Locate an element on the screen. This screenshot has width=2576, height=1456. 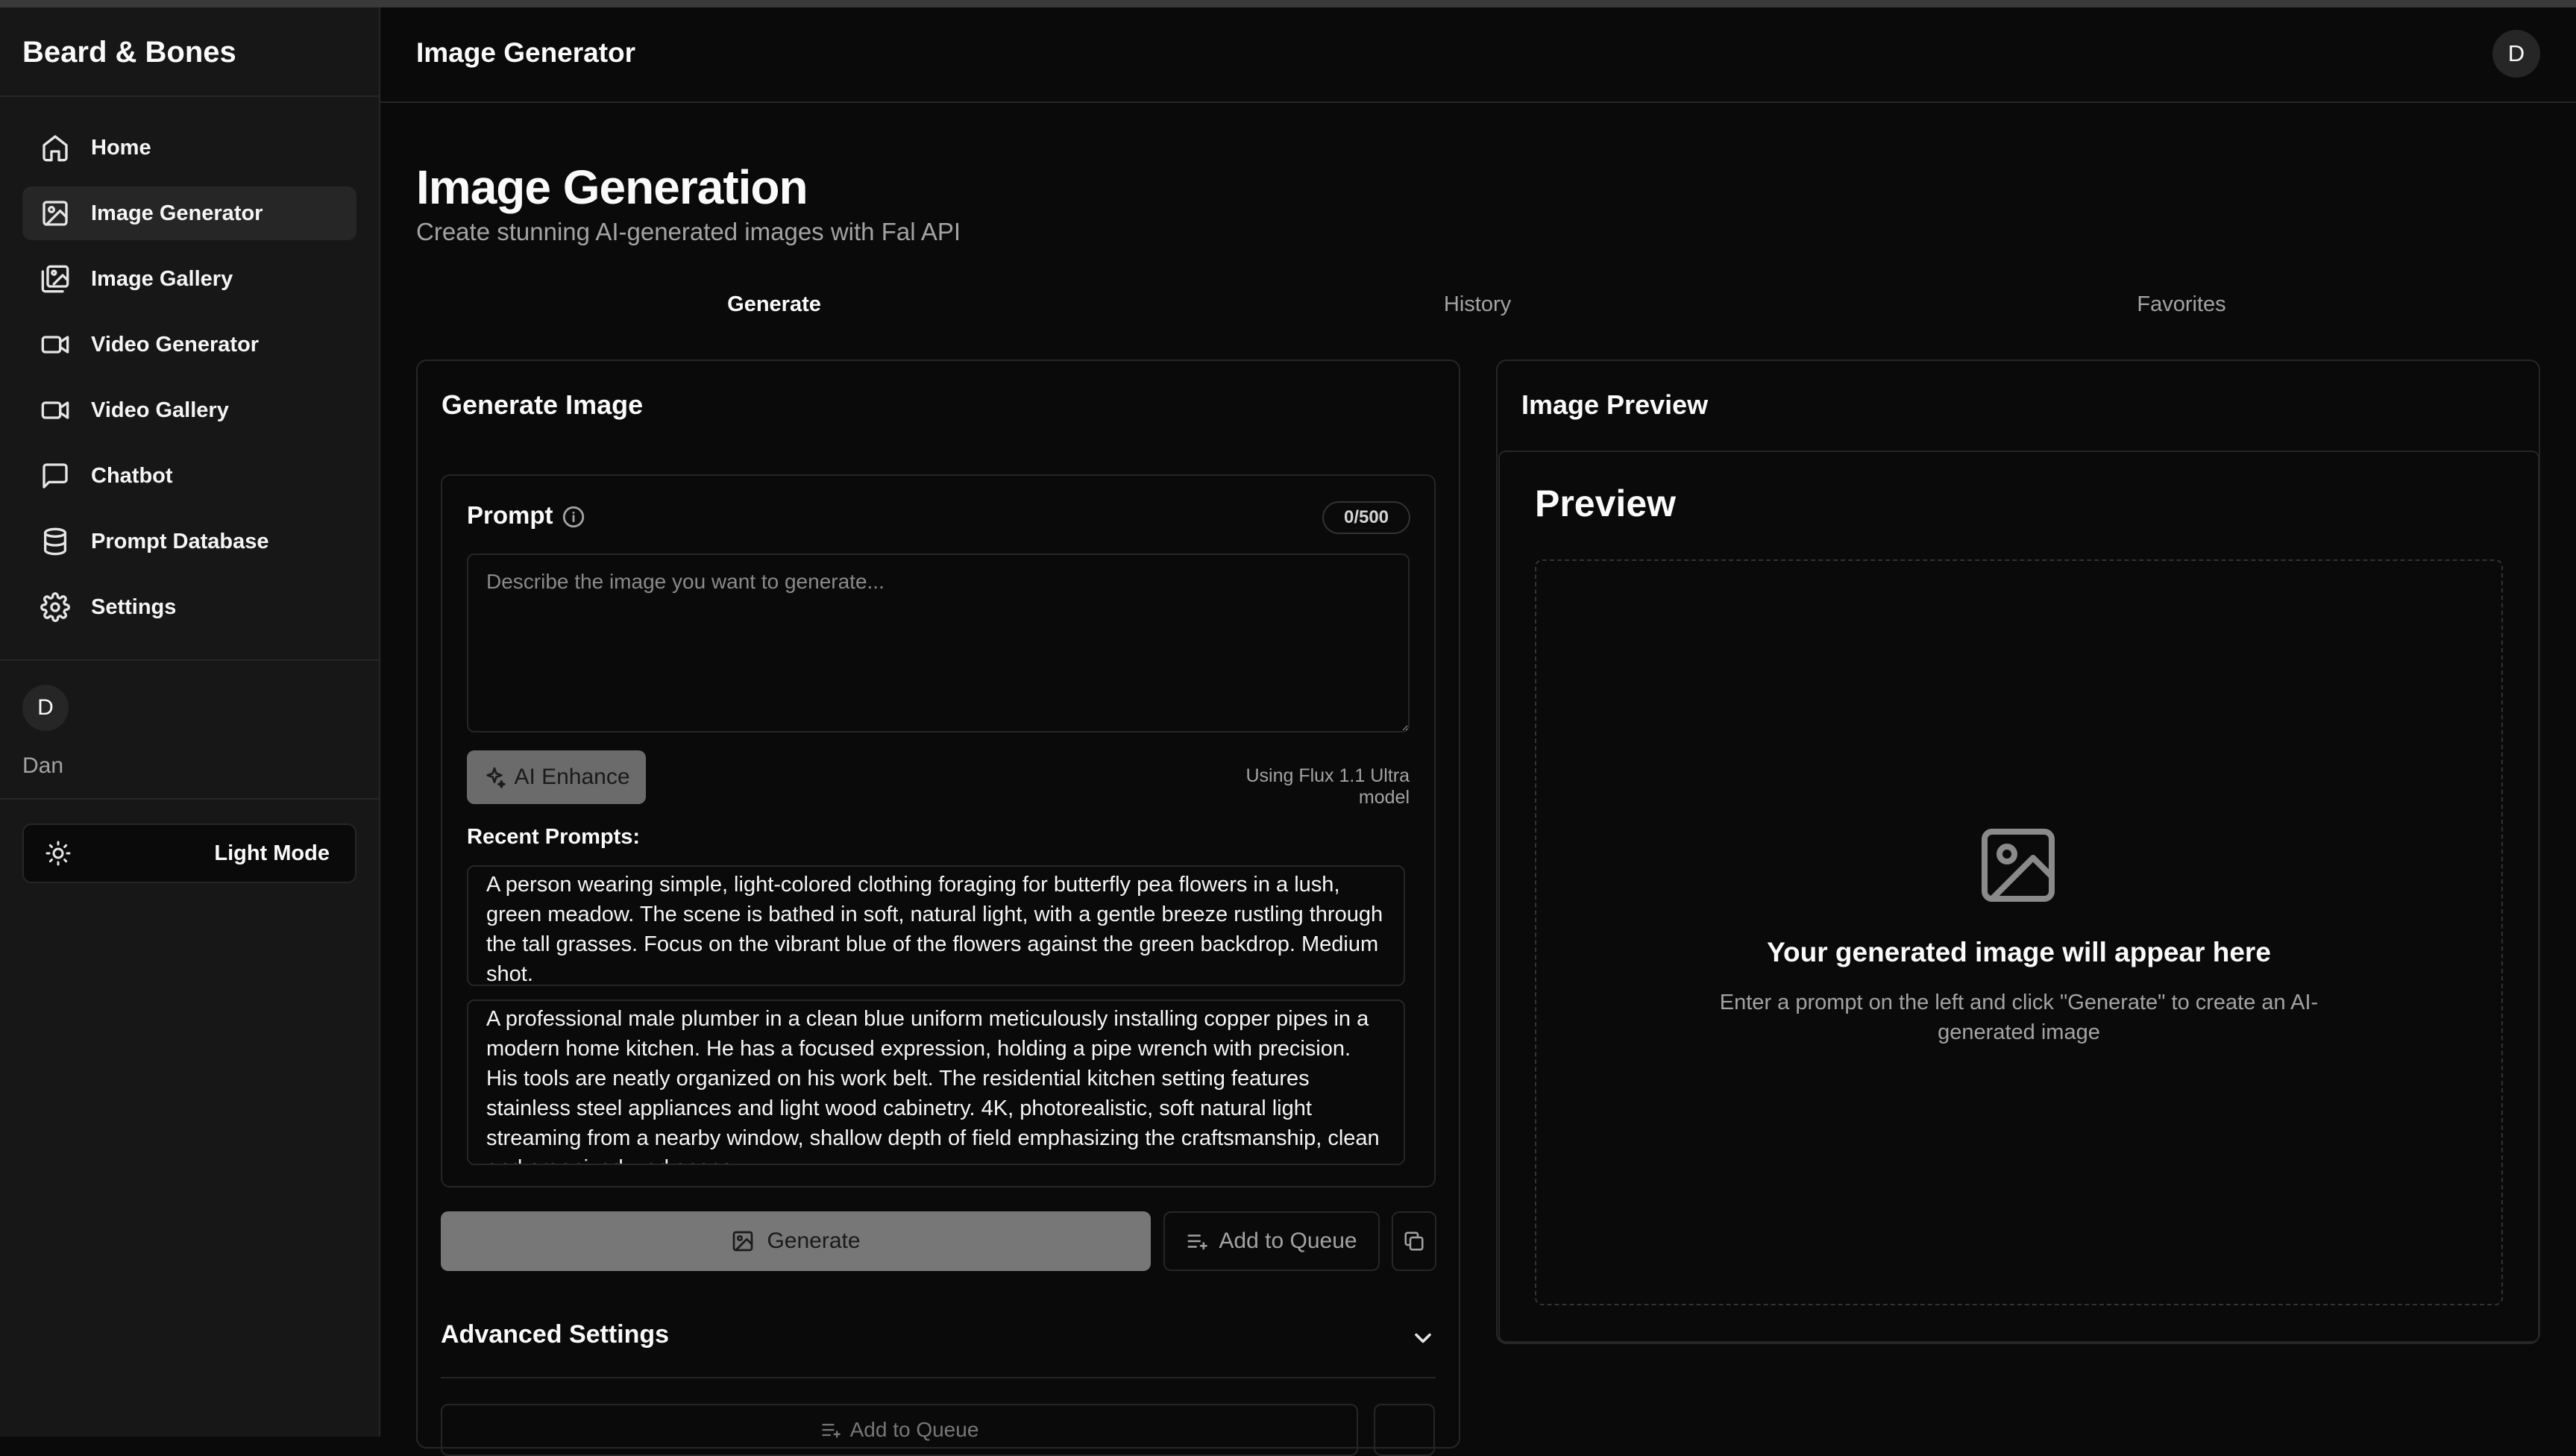
copy-button is located at coordinates (1414, 1241).